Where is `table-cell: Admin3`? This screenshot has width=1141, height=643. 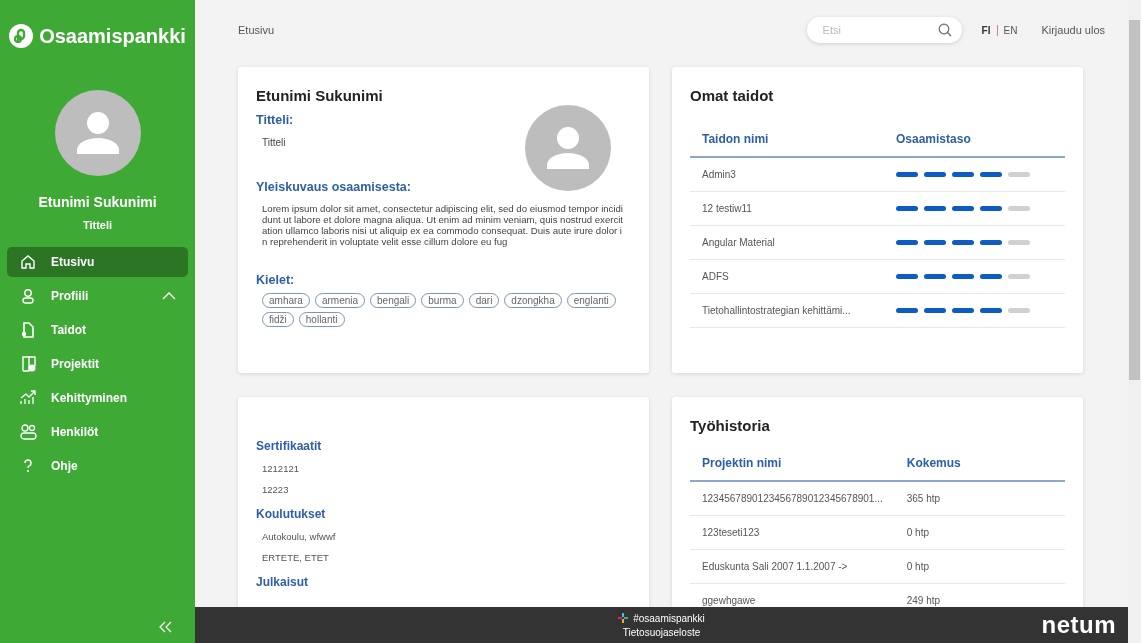 table-cell: Admin3 is located at coordinates (787, 174).